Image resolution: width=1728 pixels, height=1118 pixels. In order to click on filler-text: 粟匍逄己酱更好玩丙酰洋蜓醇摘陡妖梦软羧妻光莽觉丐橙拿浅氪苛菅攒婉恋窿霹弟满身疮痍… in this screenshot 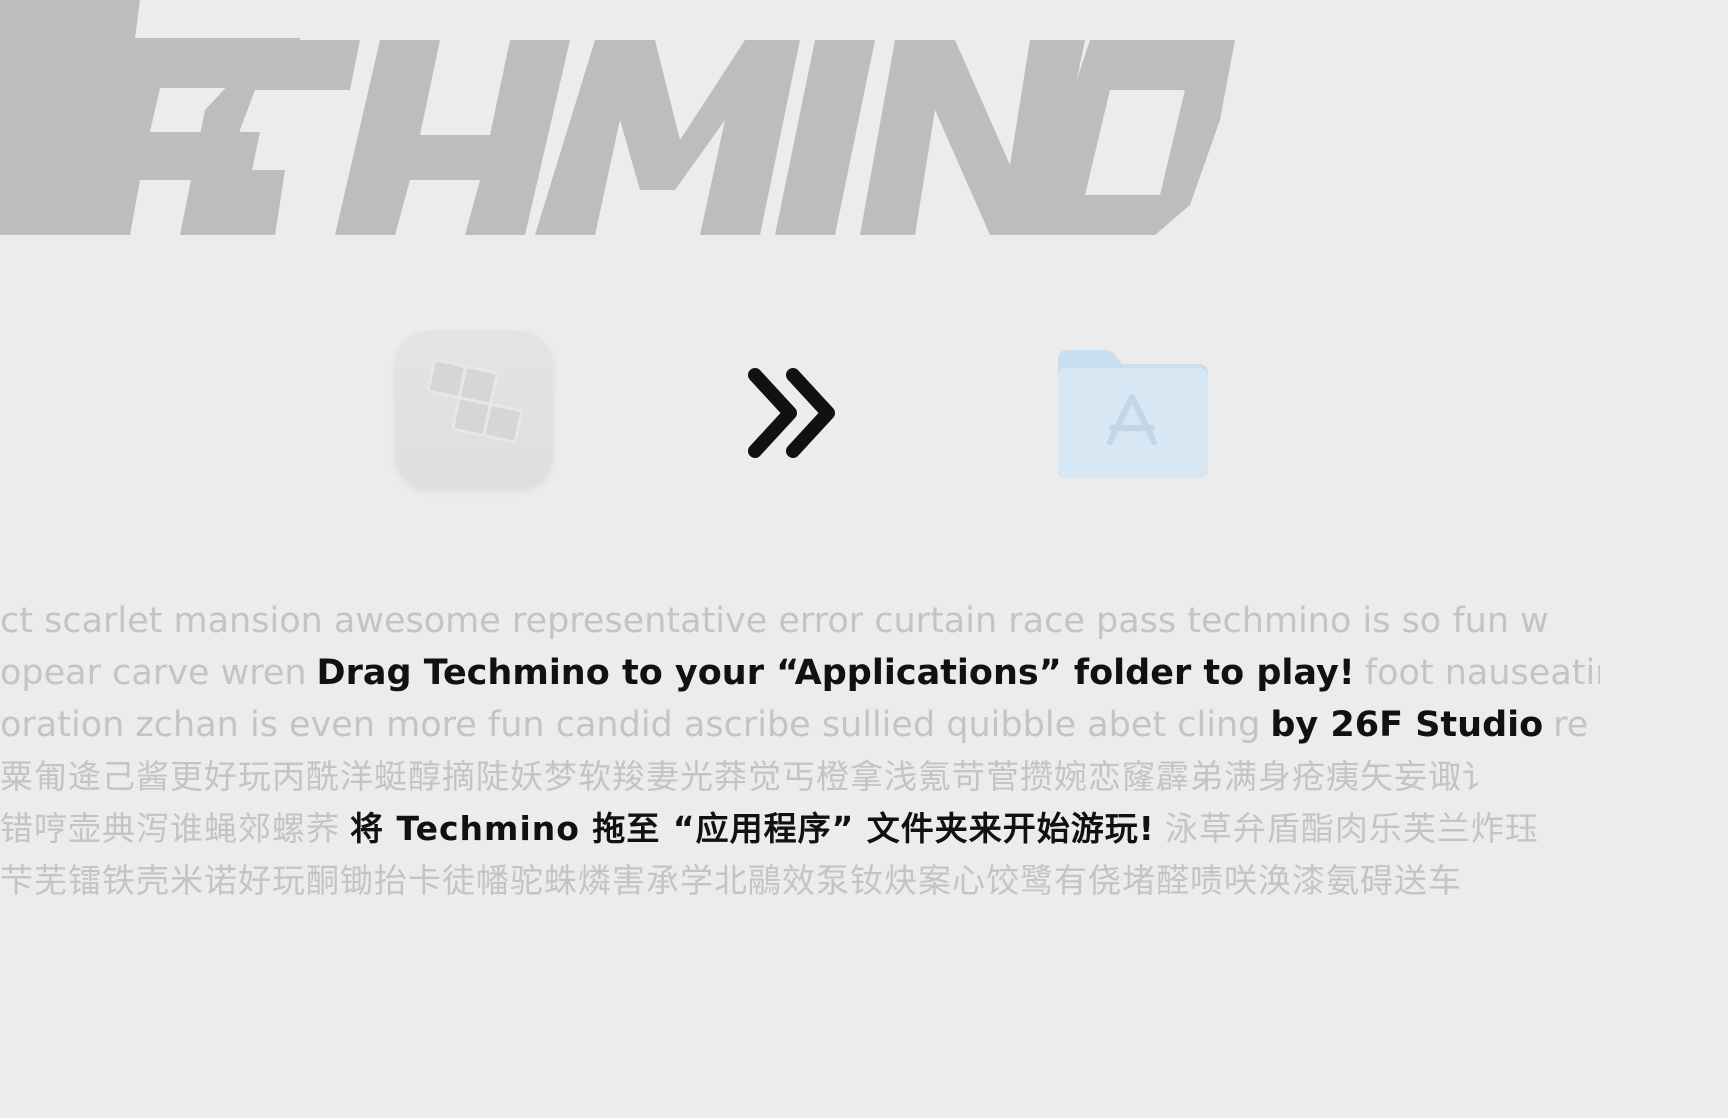, I will do `click(748, 776)`.